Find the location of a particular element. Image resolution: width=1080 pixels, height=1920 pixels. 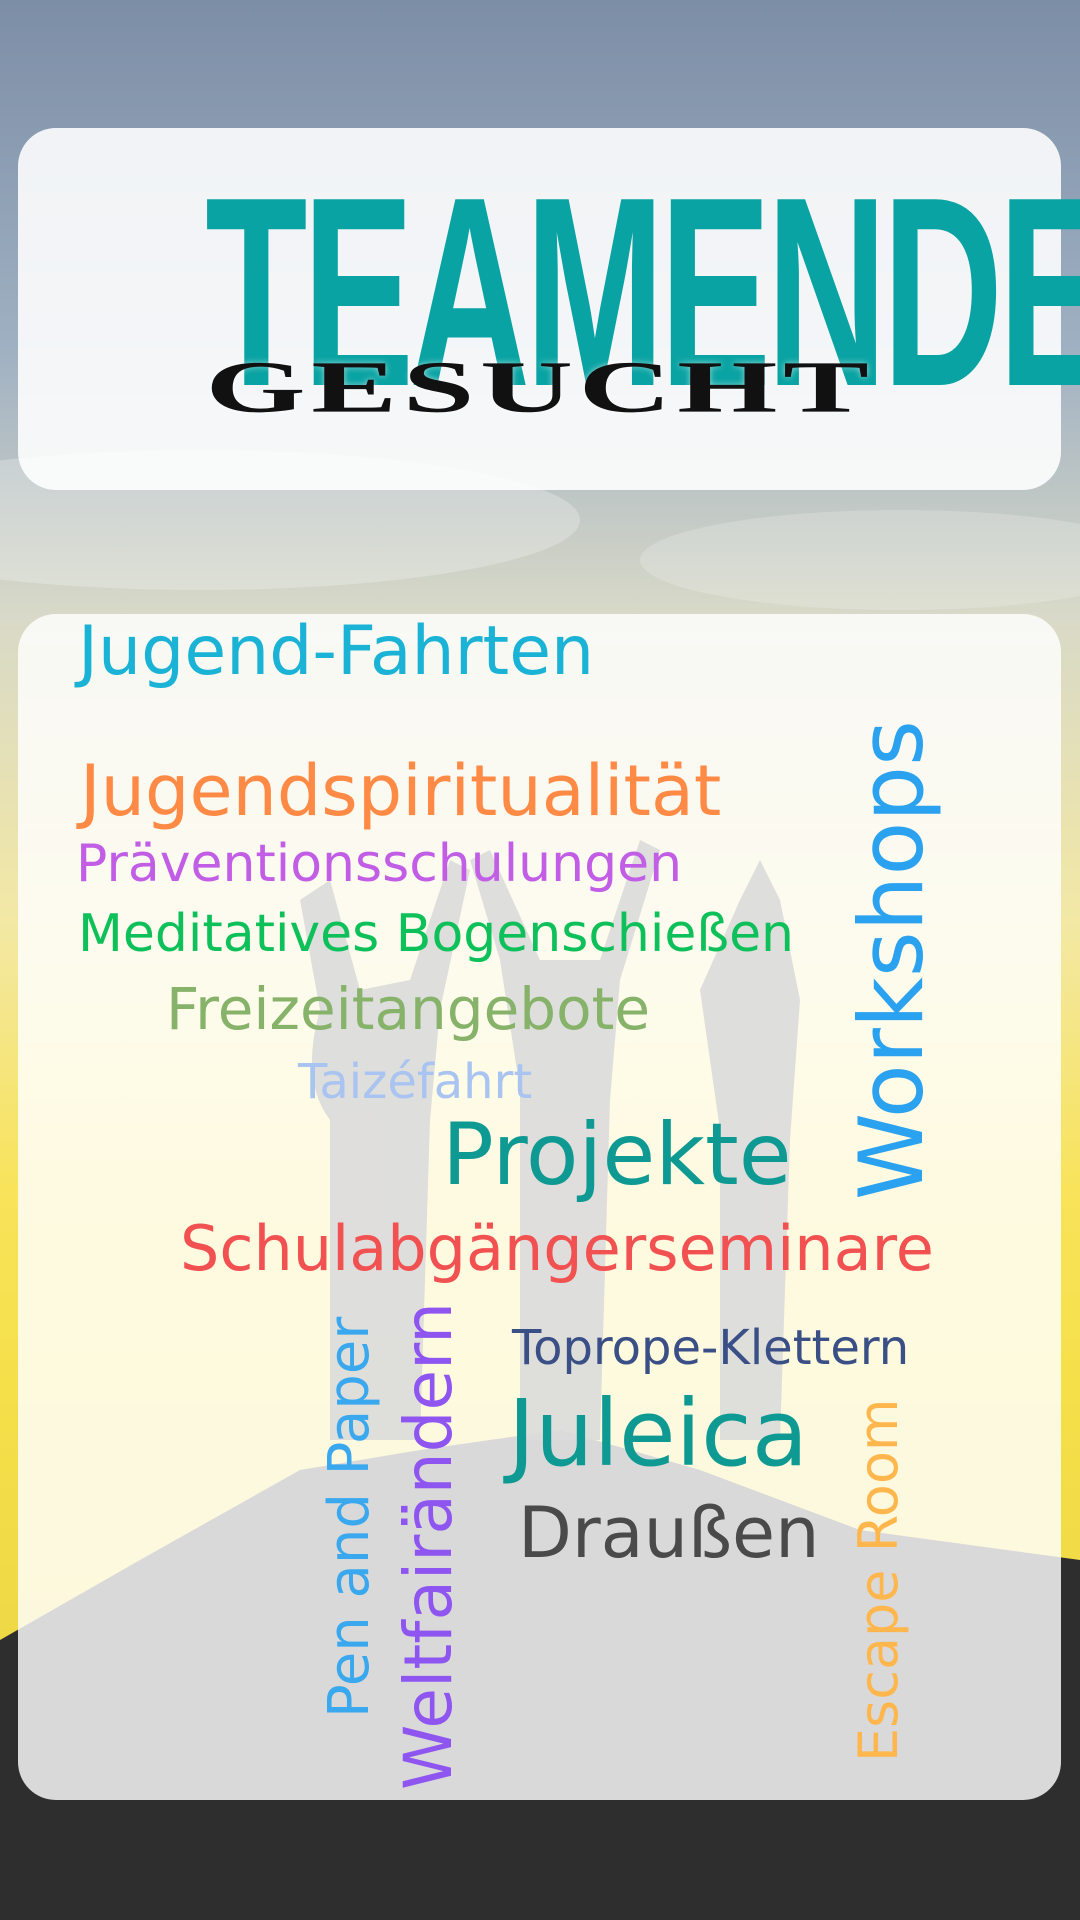

word-juleica: Juleica is located at coordinates (658, 1433).